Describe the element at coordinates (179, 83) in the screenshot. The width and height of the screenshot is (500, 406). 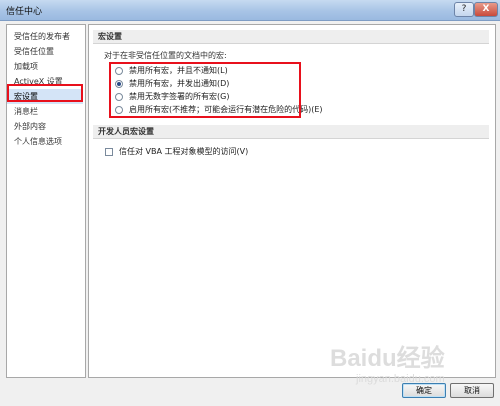
I see `macro-option-label: 禁用所有宏，并发出通知(D)` at that location.